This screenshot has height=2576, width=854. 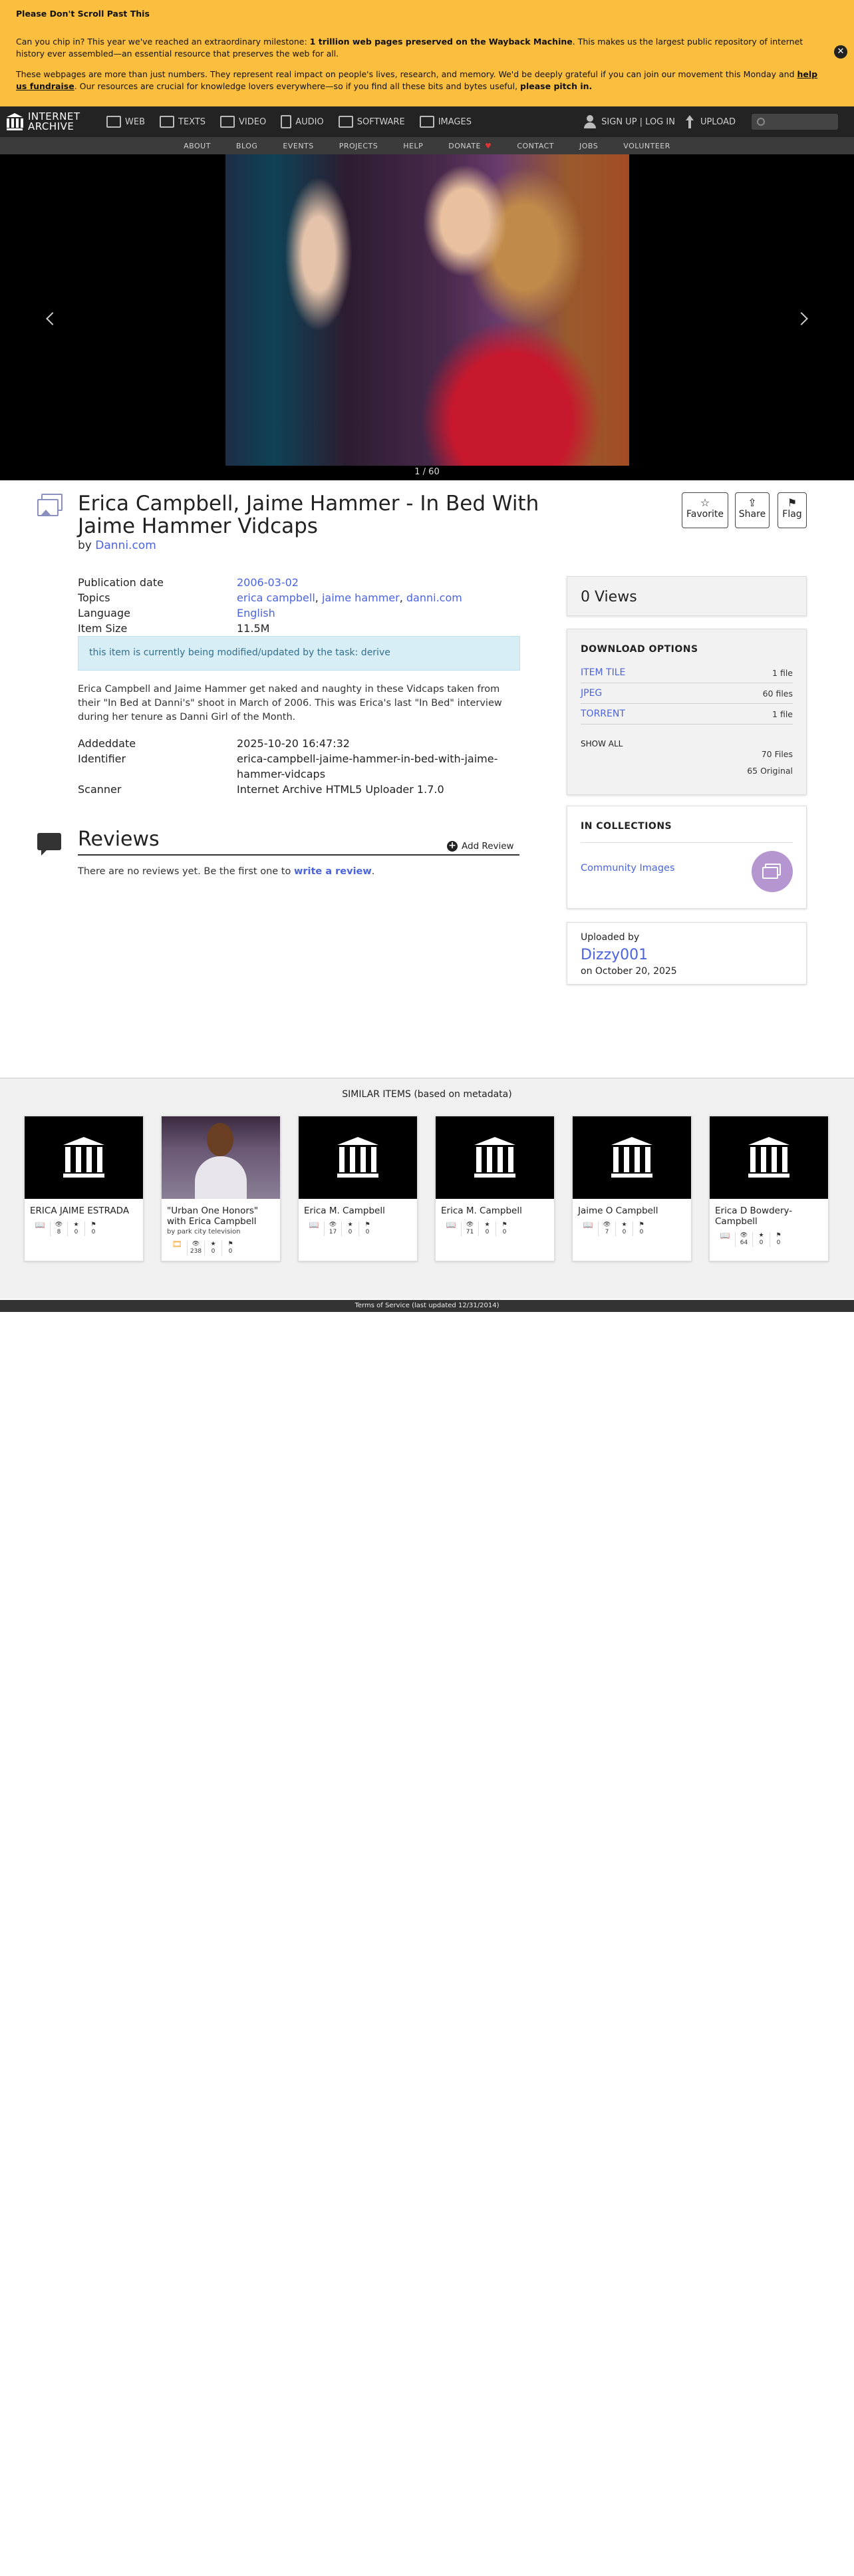 What do you see at coordinates (50, 506) in the screenshot?
I see `image-collection-icon` at bounding box center [50, 506].